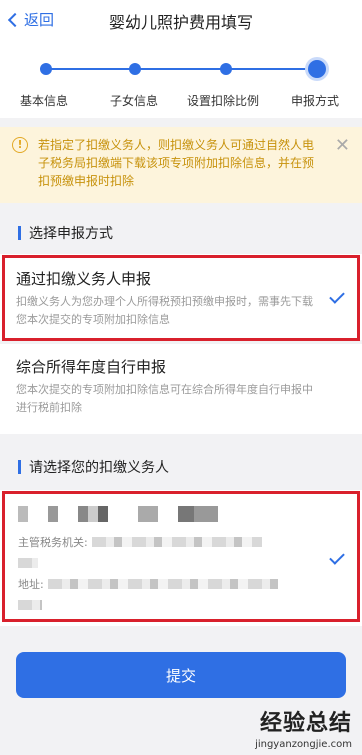 This screenshot has height=755, width=362. I want to click on option-desc: 您本次提交的专项附加扣除信息可在综合所得年度自行申报中进行税前扣除, so click(164, 398).